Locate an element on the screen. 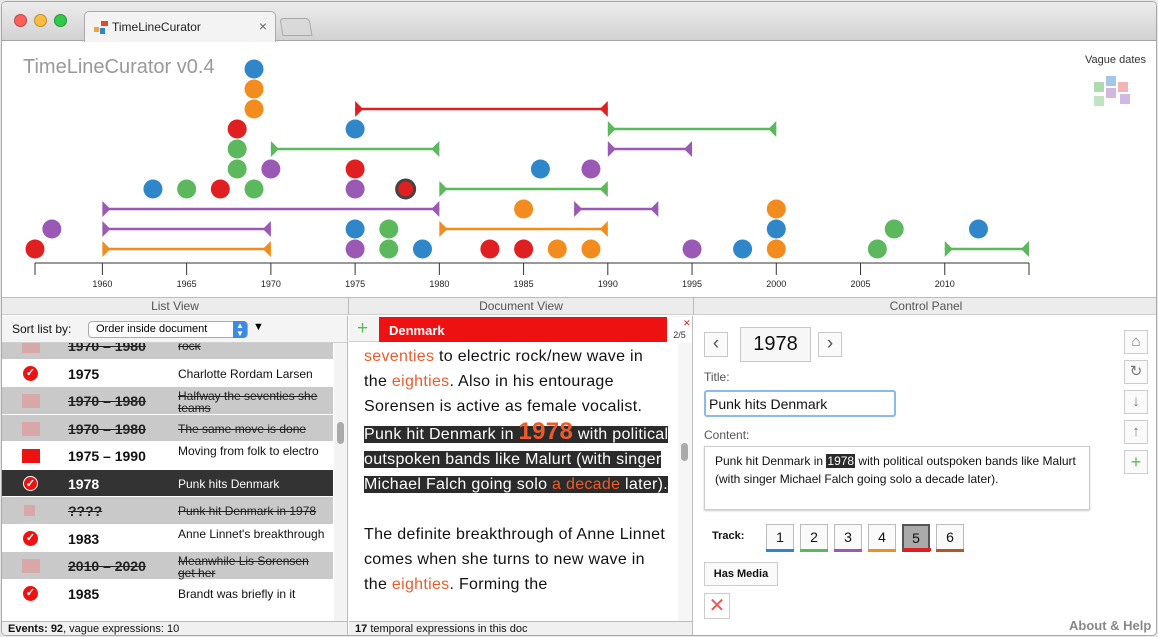 The height and width of the screenshot is (637, 1158). sort-direction-icon: ▼ is located at coordinates (258, 327).